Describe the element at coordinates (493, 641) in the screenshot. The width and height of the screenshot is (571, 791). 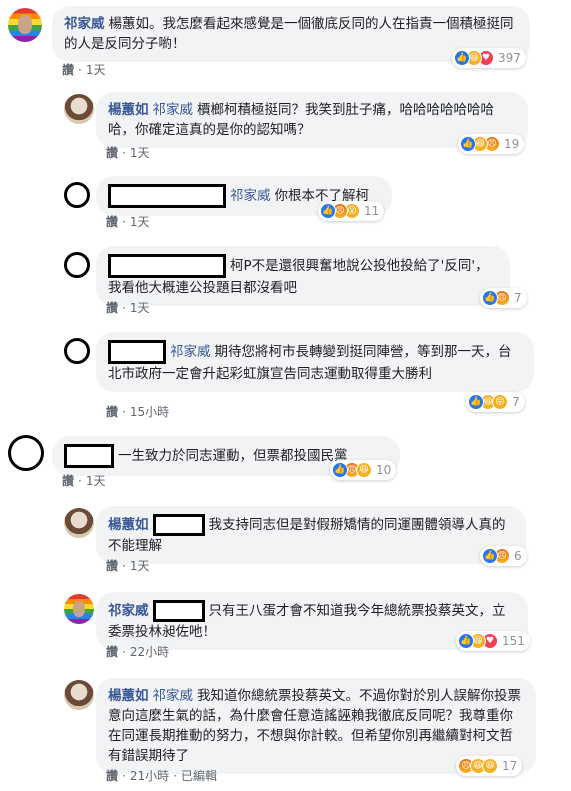
I see `reaction-summary: 👍 😆 ♥ 151` at that location.